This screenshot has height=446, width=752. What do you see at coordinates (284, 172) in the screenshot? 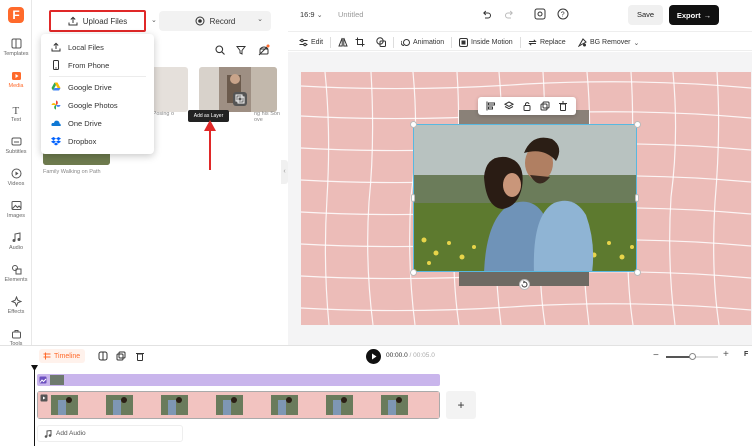
I see `collapse-panel-handle: ‹` at bounding box center [284, 172].